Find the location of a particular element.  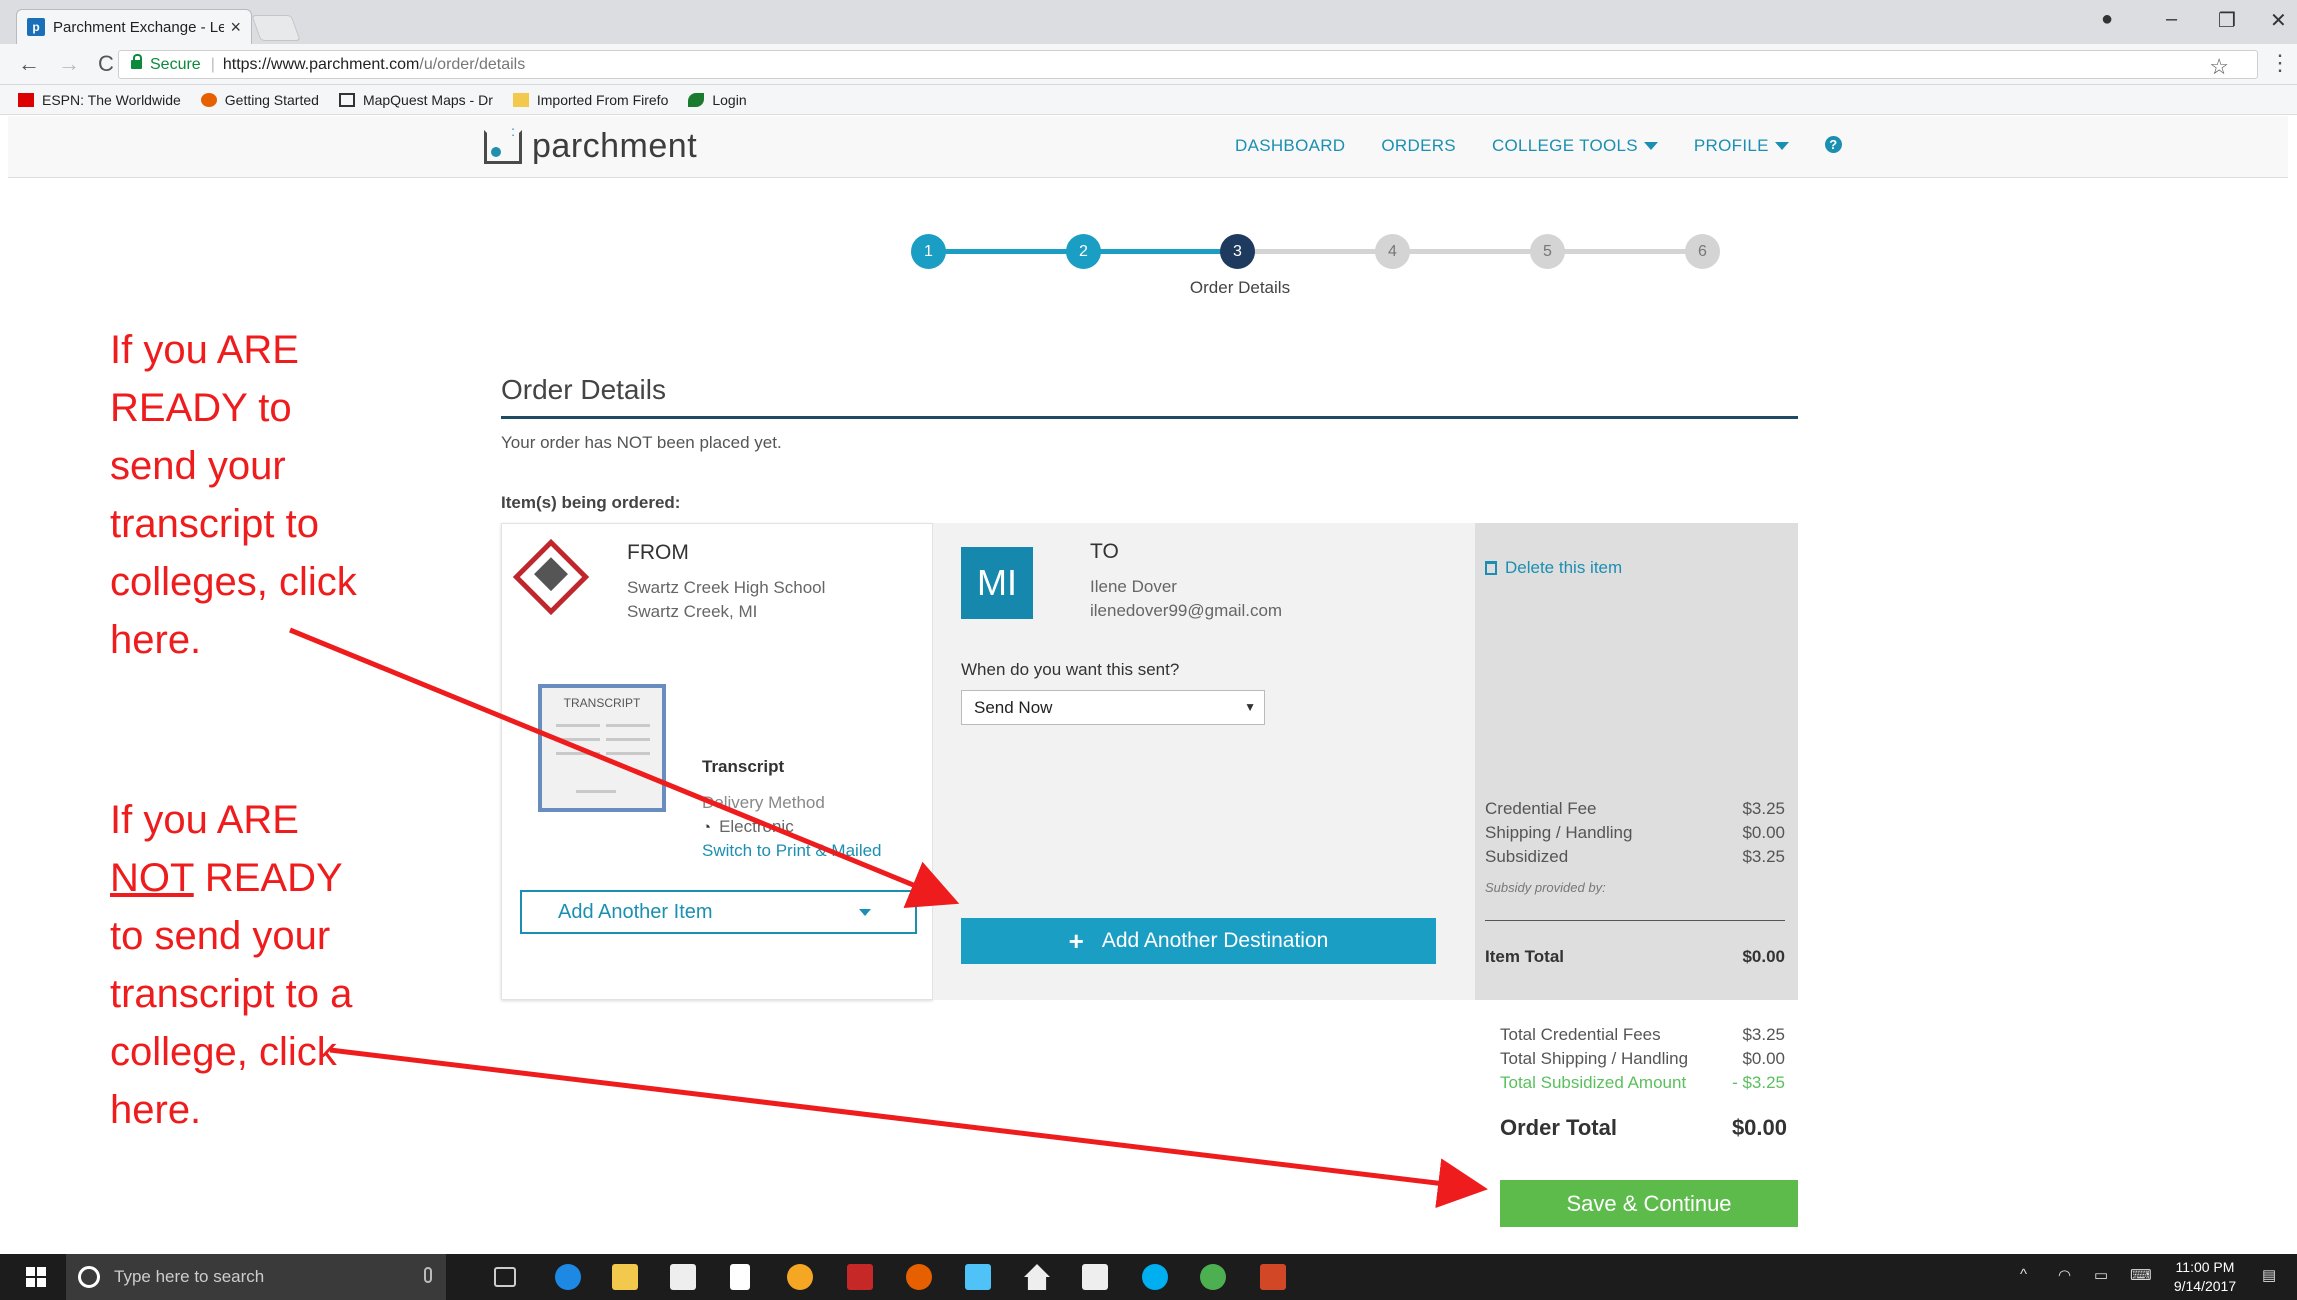

delete-item-link: Delete this item is located at coordinates (1553, 568).